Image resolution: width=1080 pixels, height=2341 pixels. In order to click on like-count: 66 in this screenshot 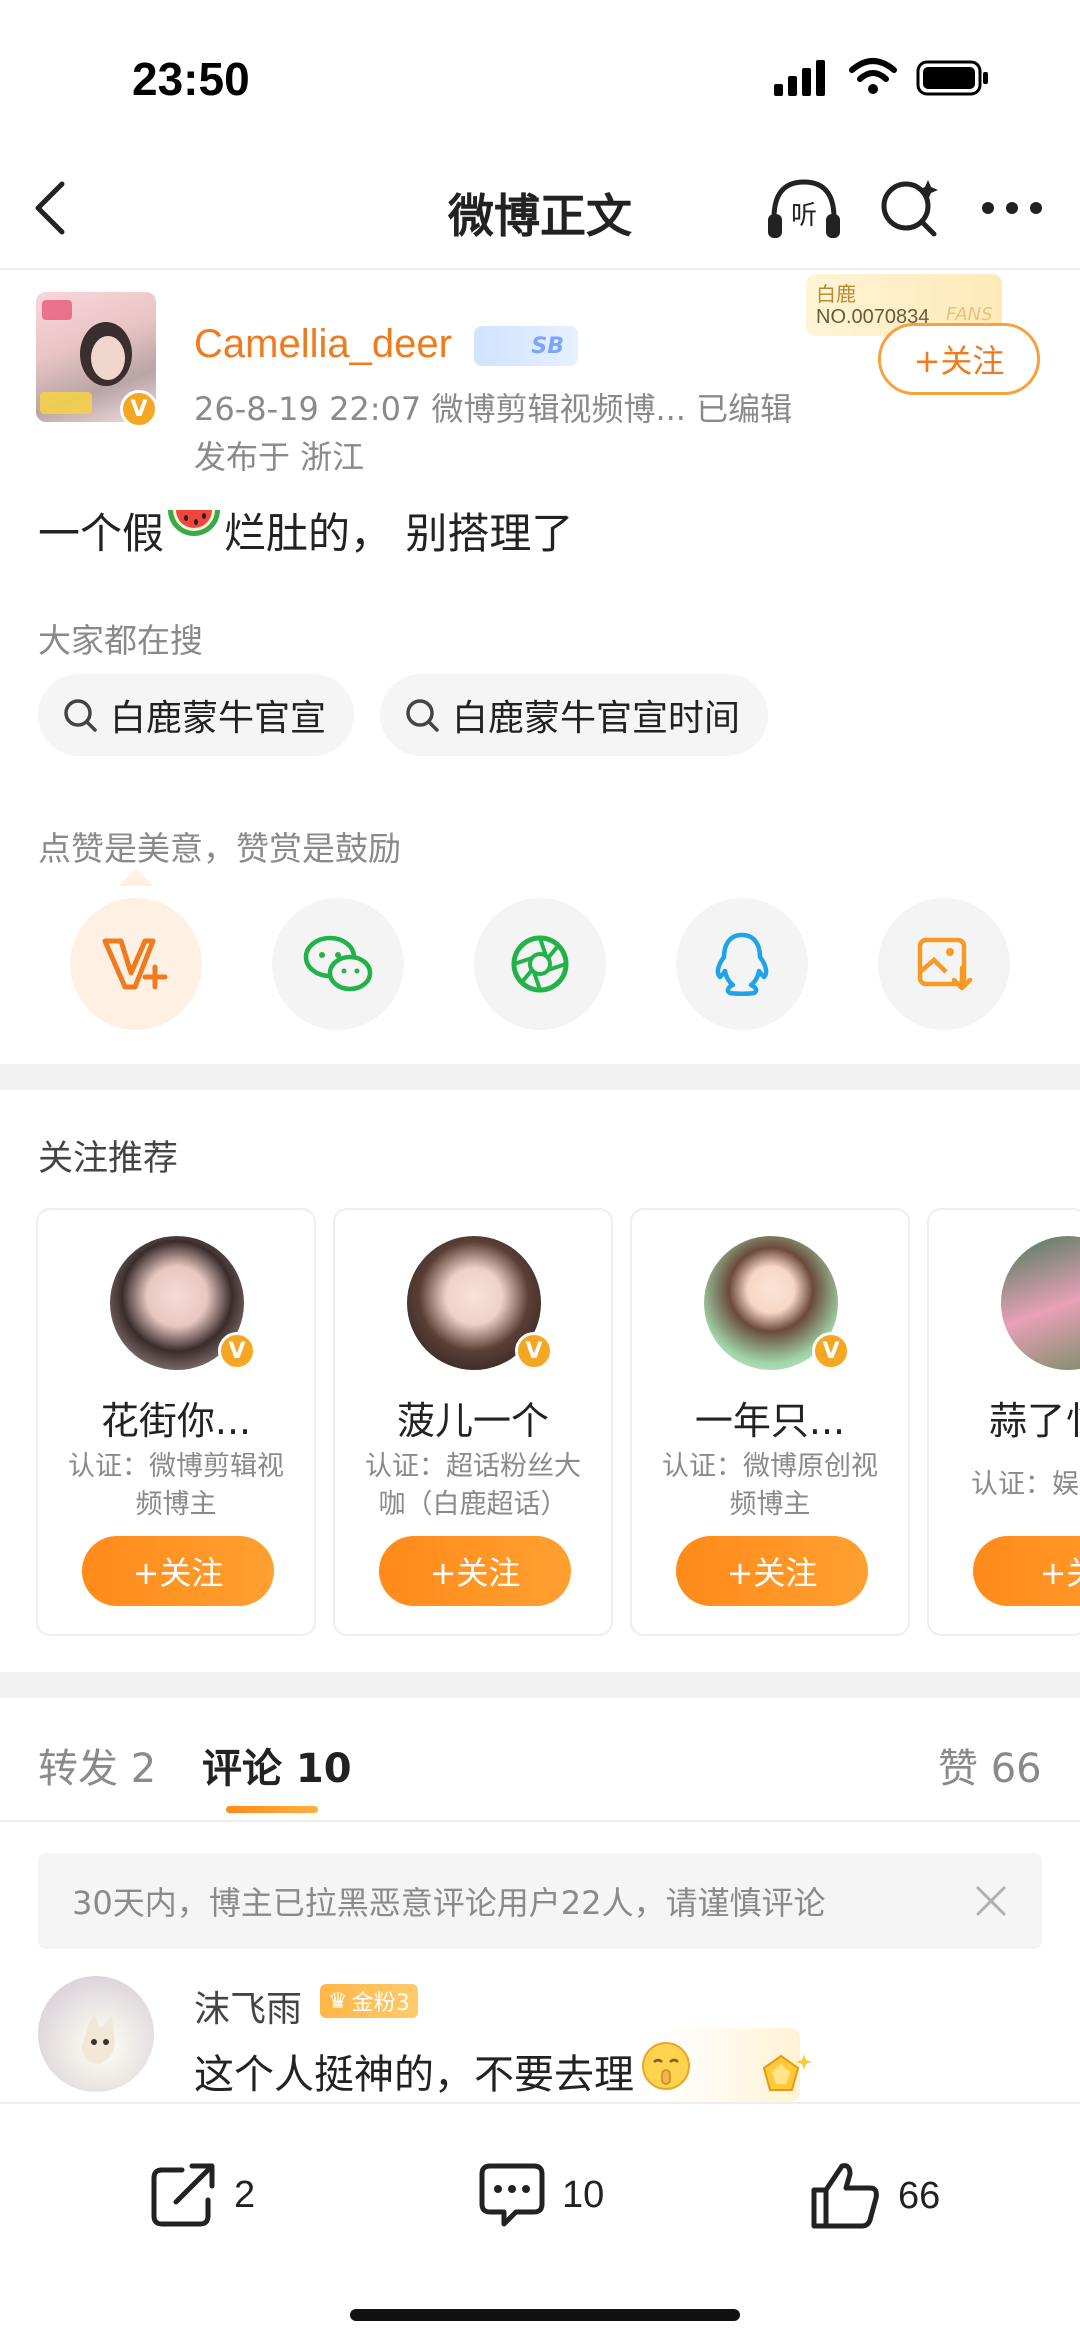, I will do `click(919, 2195)`.